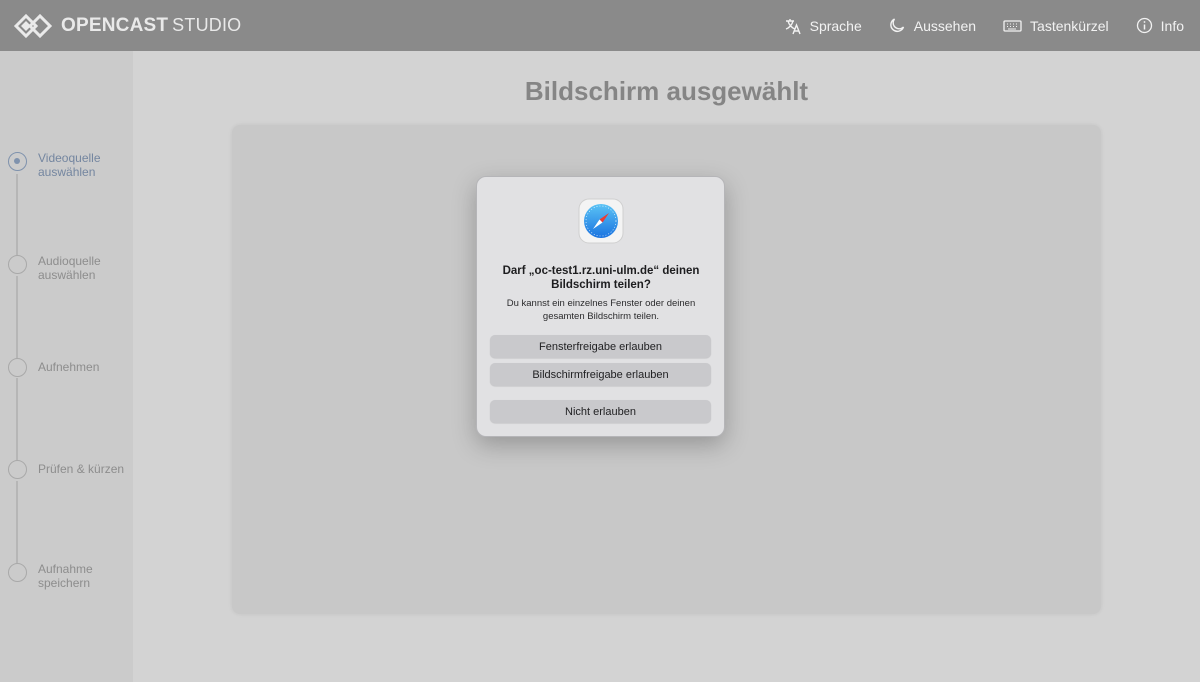  I want to click on allow-screen-share-button: Bildschirmfreigabe erlauben, so click(600, 374).